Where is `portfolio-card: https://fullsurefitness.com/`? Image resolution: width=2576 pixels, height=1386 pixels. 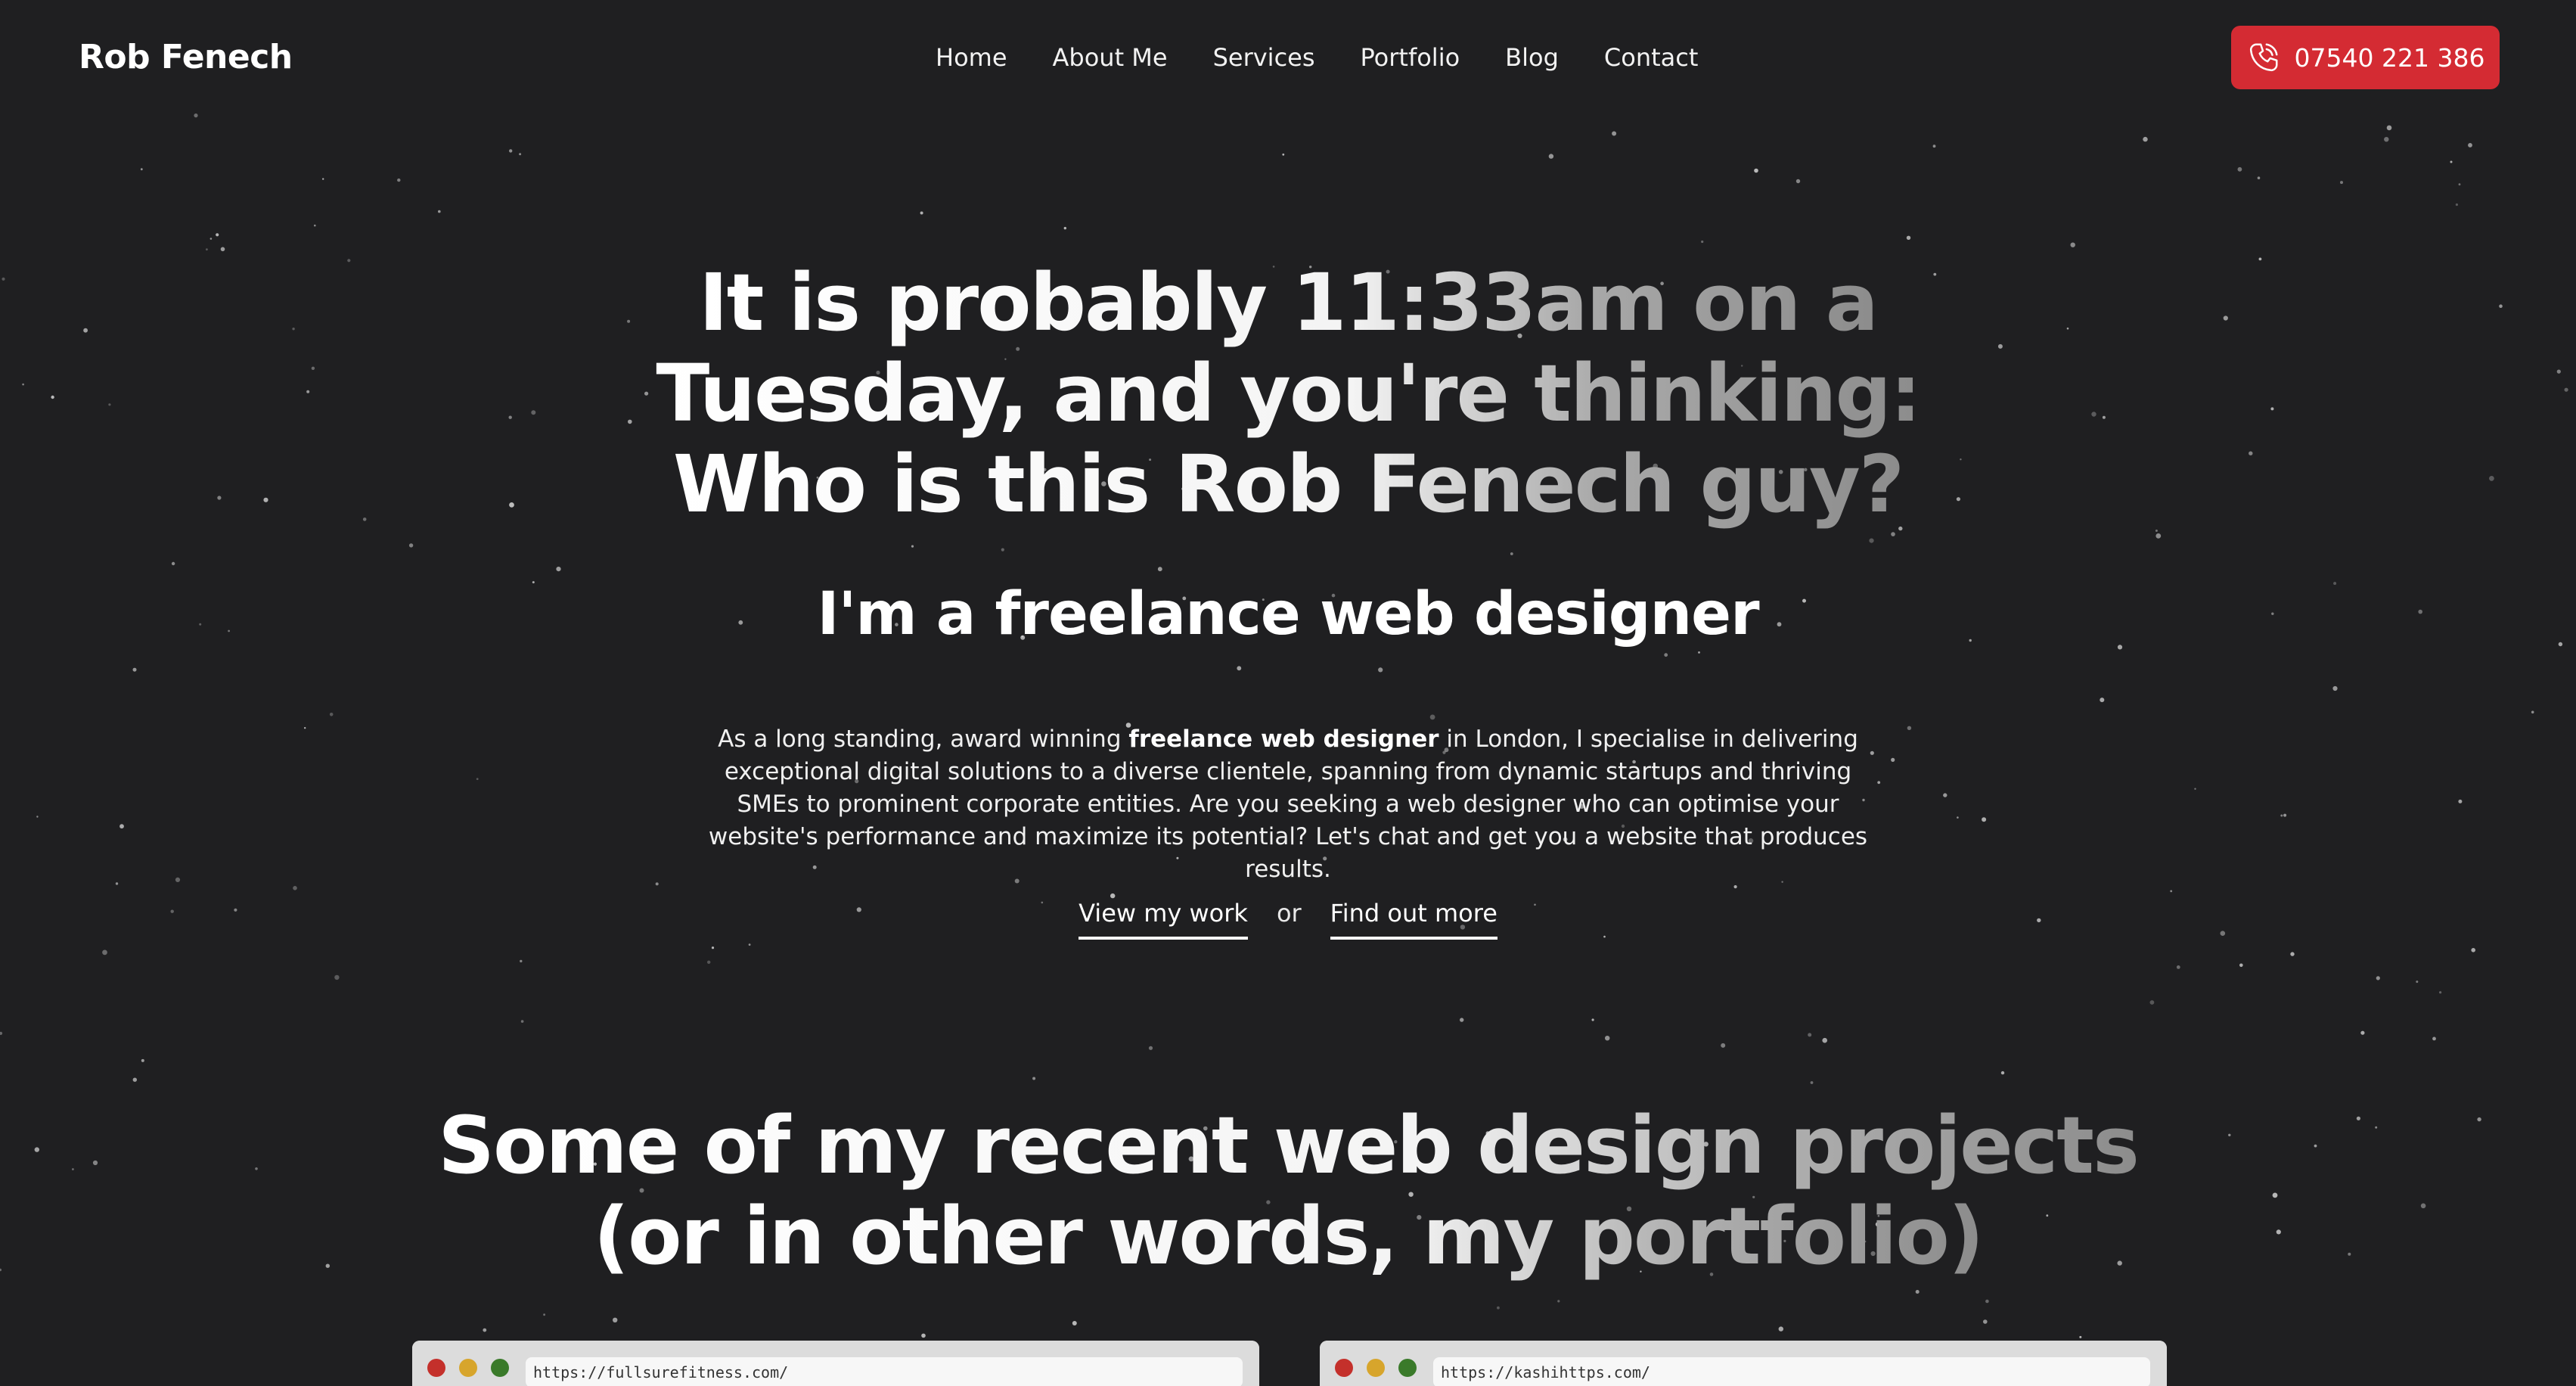
portfolio-card: https://fullsurefitness.com/ is located at coordinates (835, 1363).